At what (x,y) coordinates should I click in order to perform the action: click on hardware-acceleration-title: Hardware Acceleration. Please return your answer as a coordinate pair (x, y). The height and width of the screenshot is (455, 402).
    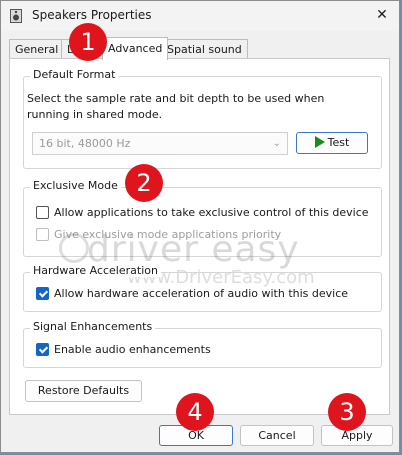
    Looking at the image, I should click on (95, 270).